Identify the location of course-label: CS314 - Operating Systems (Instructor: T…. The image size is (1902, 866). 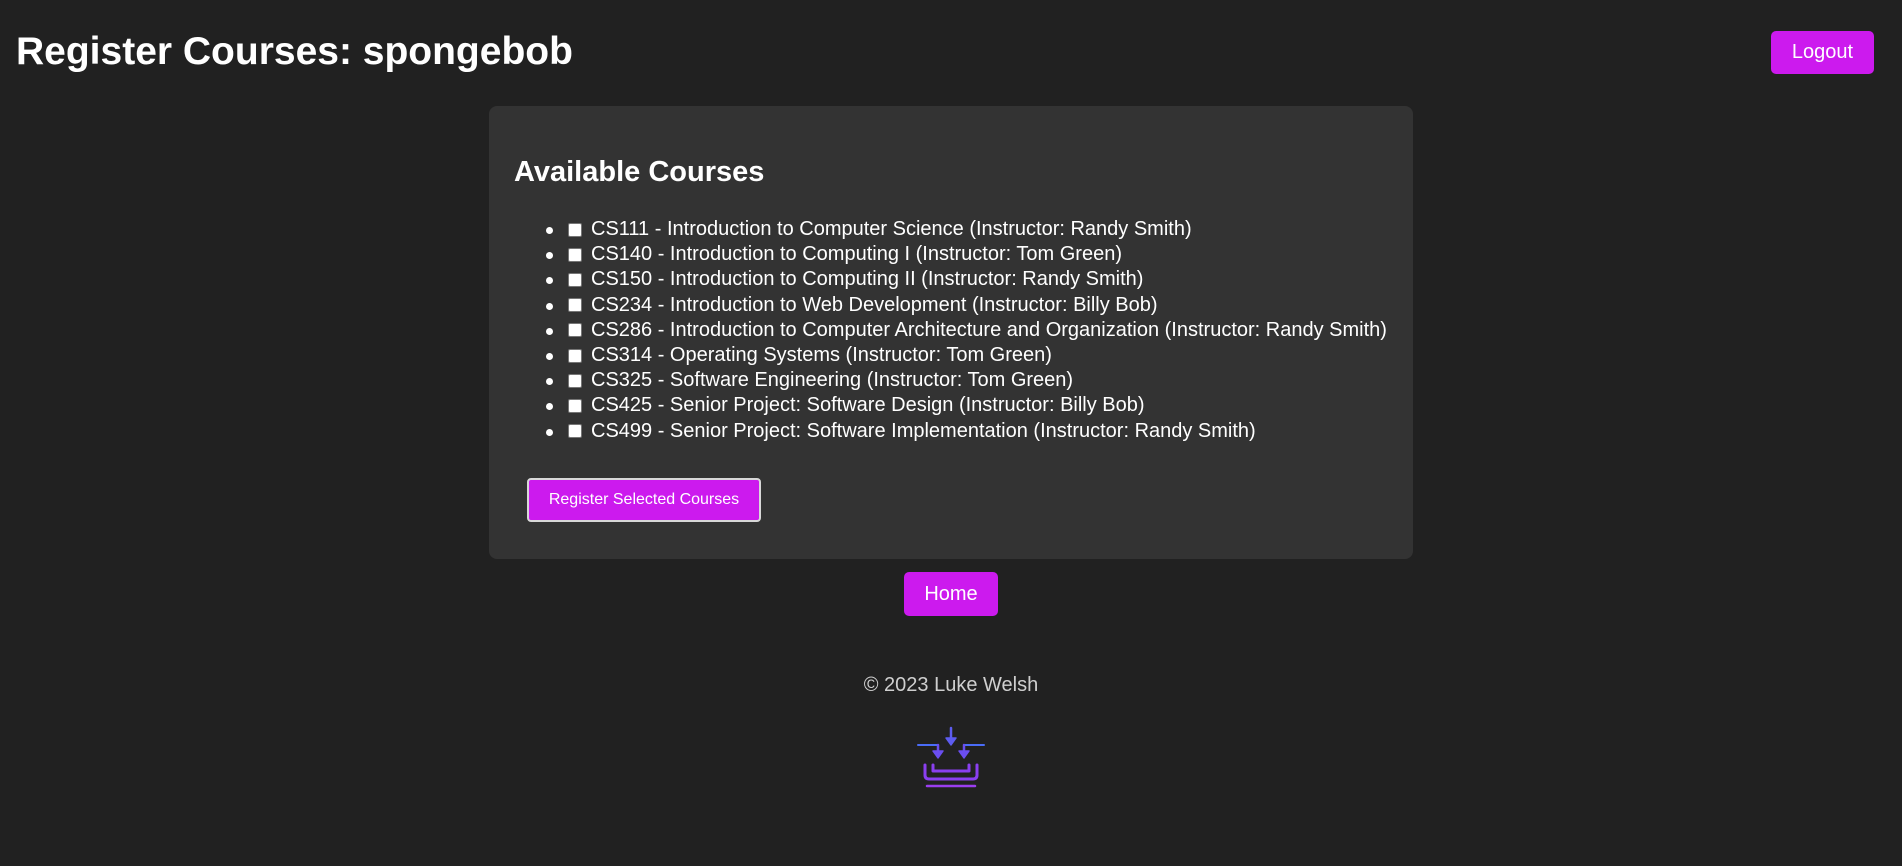
(821, 355).